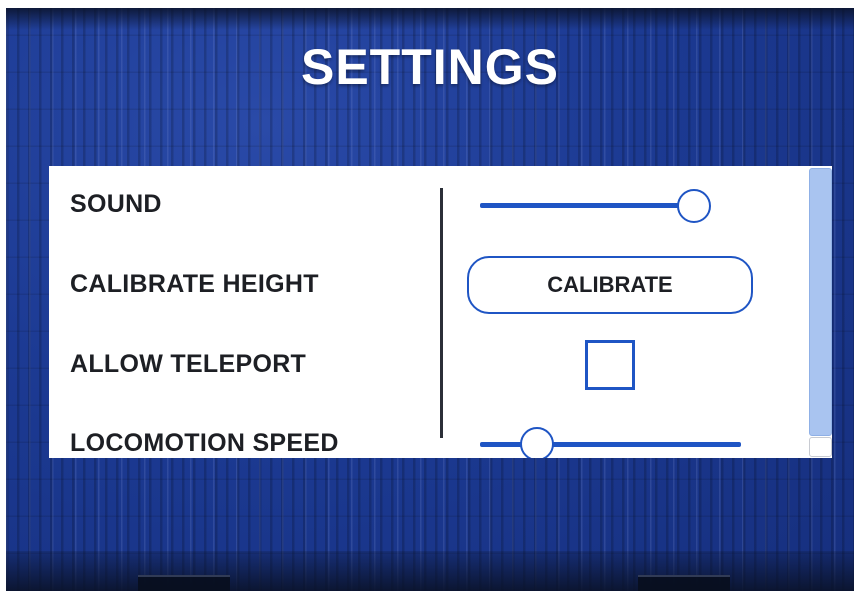 The image size is (860, 597). What do you see at coordinates (188, 364) in the screenshot?
I see `allow-teleport-label: ALLOW TELEPORT` at bounding box center [188, 364].